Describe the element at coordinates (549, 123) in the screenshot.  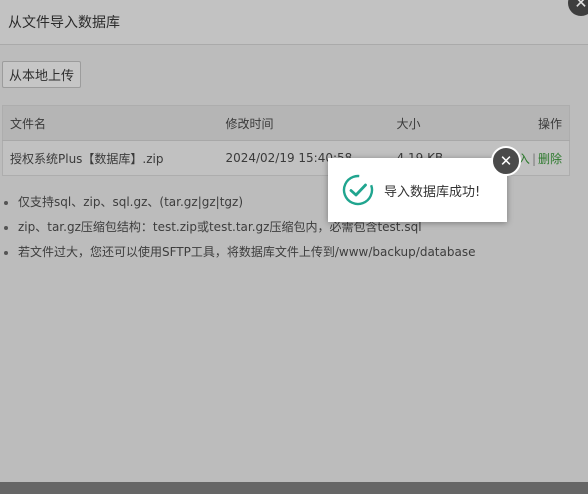
I see `column-header-actions: 操作` at that location.